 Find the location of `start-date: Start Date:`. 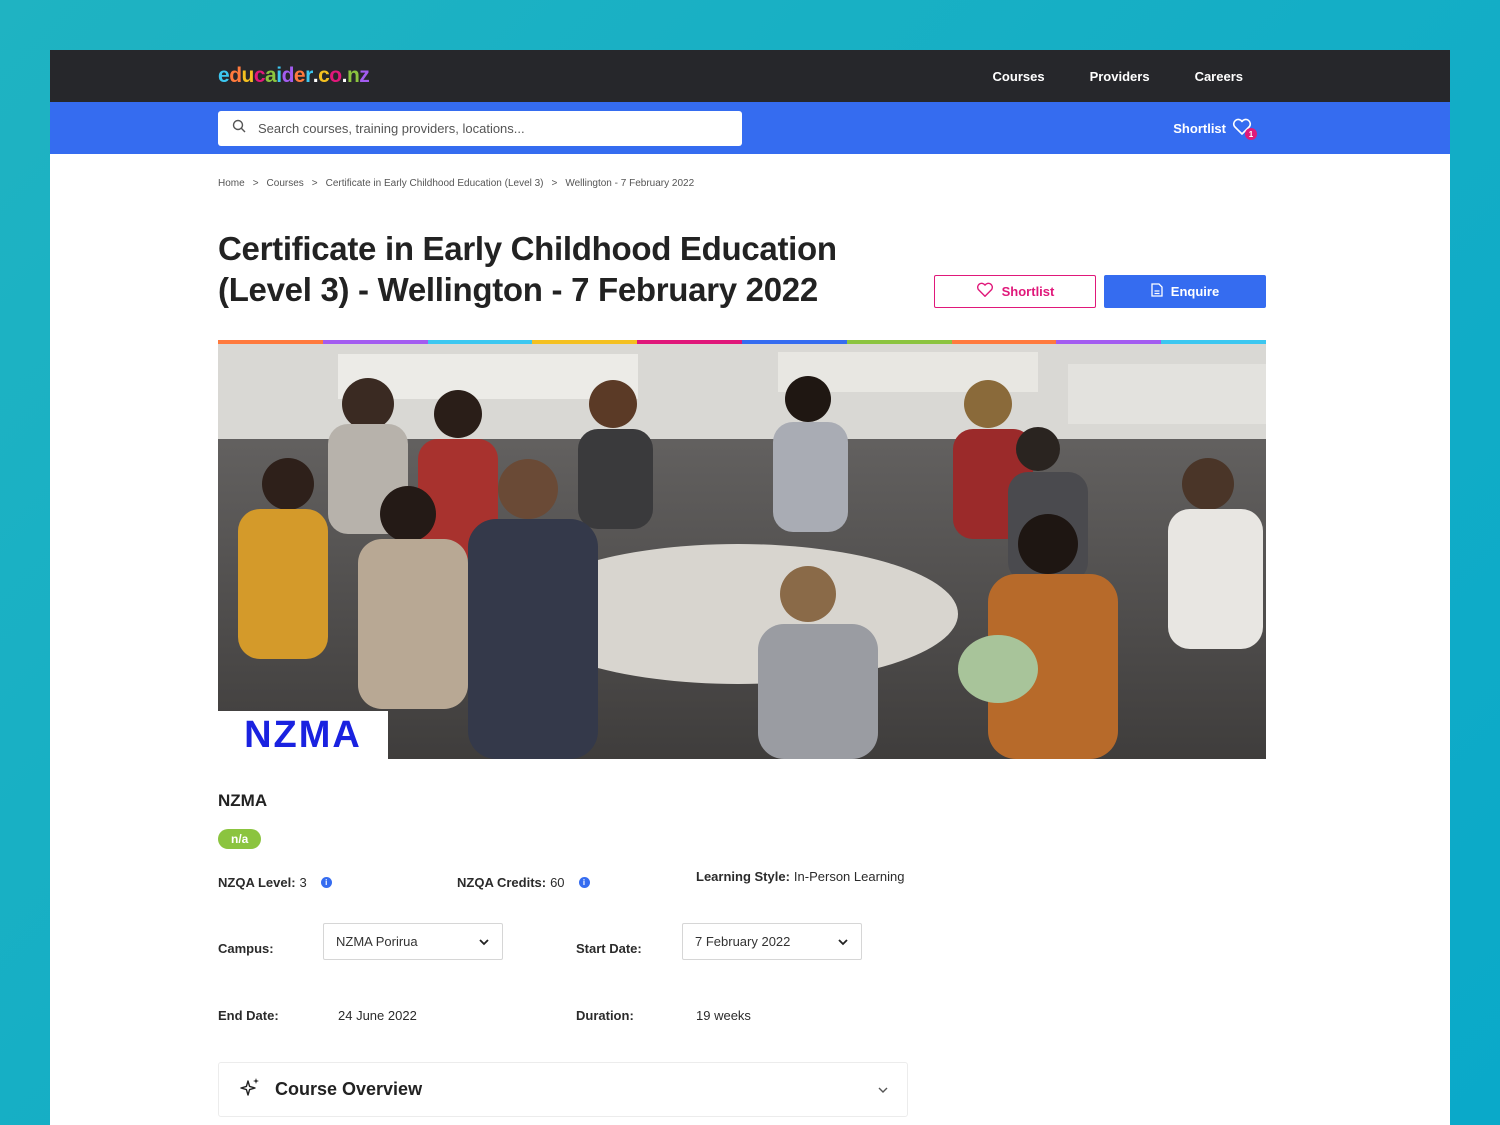

start-date: Start Date: is located at coordinates (609, 948).